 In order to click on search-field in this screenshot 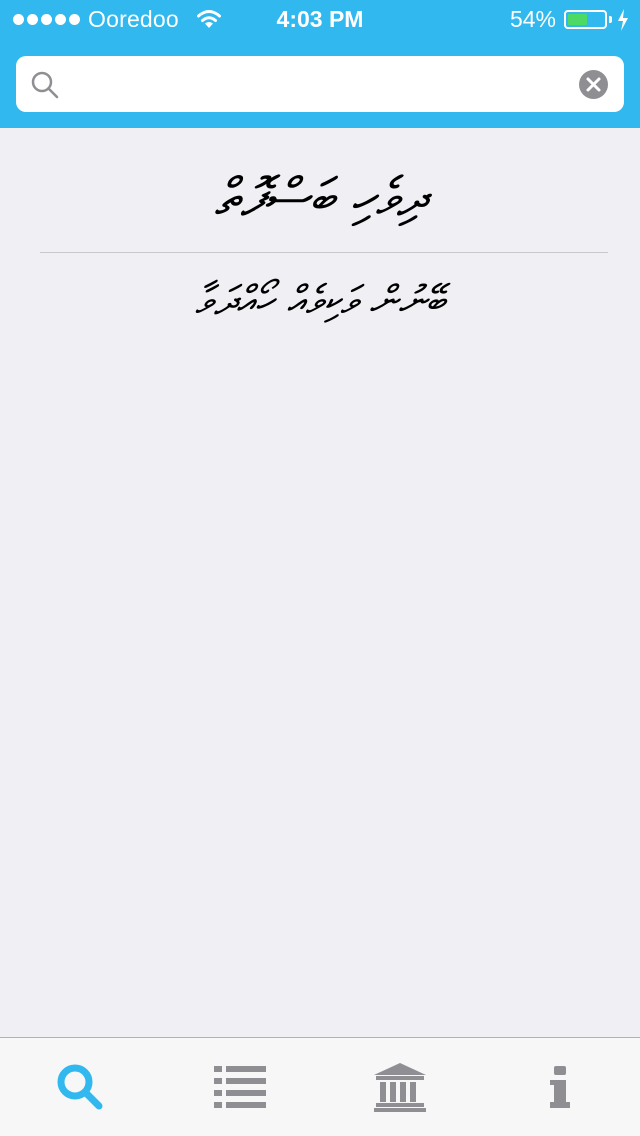, I will do `click(320, 84)`.